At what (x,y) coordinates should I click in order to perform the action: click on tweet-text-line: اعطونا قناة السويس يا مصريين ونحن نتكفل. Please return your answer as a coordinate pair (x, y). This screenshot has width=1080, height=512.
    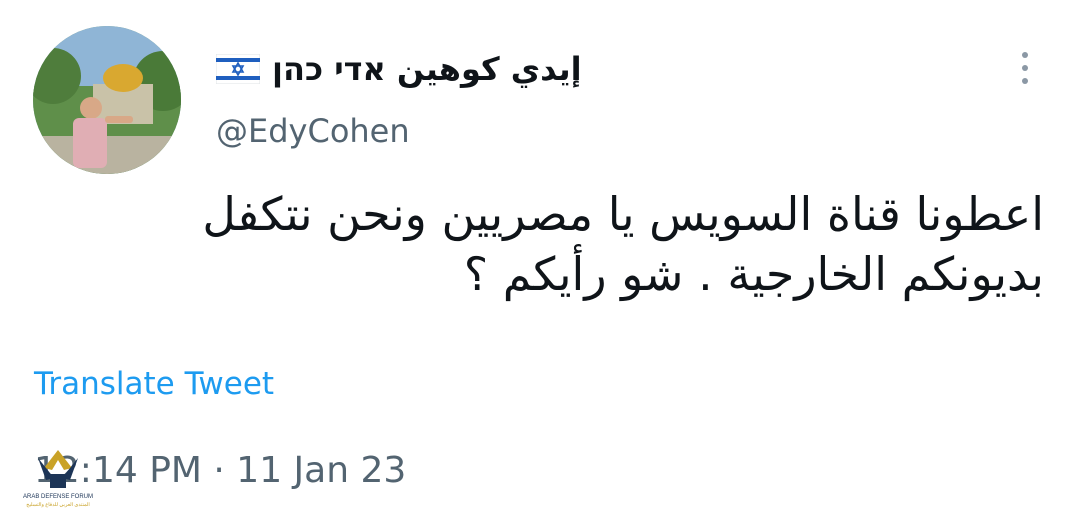
    Looking at the image, I should click on (623, 214).